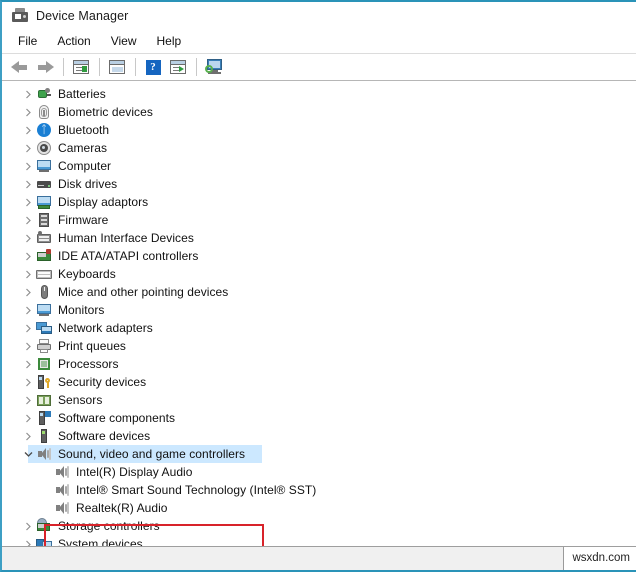  Describe the element at coordinates (319, 328) in the screenshot. I see `tree-item-network-adapters: Network adapters` at that location.